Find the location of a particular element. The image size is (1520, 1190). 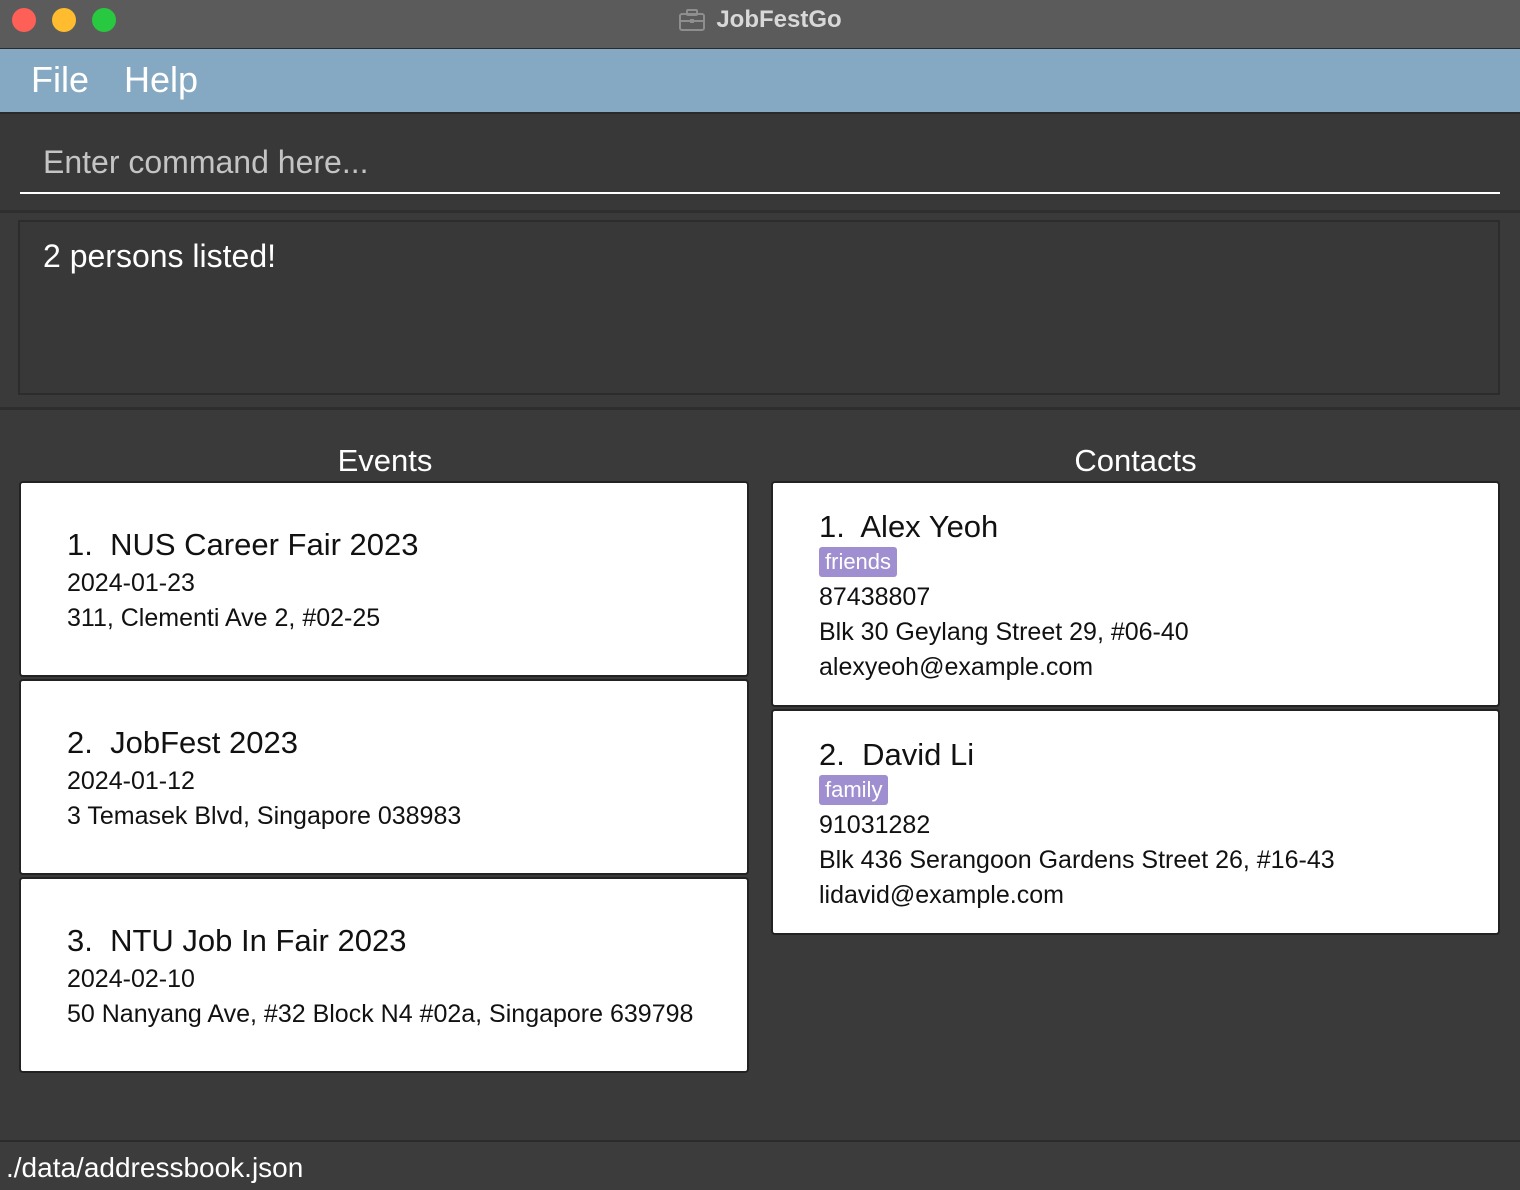

contact-phone: 91031282 is located at coordinates (875, 825).